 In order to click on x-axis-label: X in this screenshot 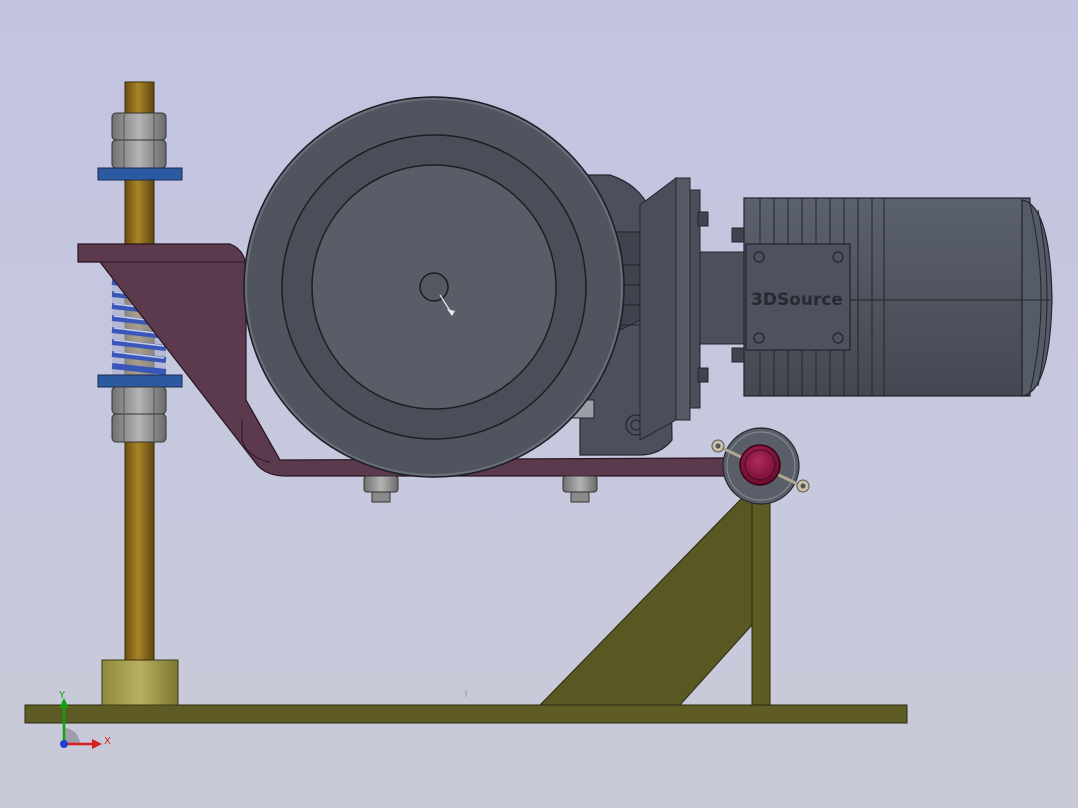, I will do `click(107, 741)`.